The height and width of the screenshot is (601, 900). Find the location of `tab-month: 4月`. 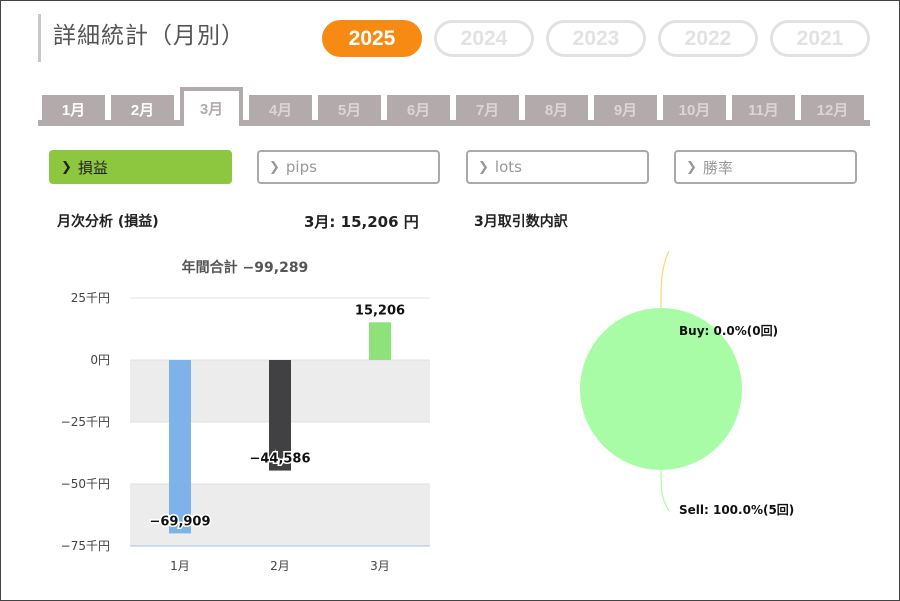

tab-month: 4月 is located at coordinates (280, 109).